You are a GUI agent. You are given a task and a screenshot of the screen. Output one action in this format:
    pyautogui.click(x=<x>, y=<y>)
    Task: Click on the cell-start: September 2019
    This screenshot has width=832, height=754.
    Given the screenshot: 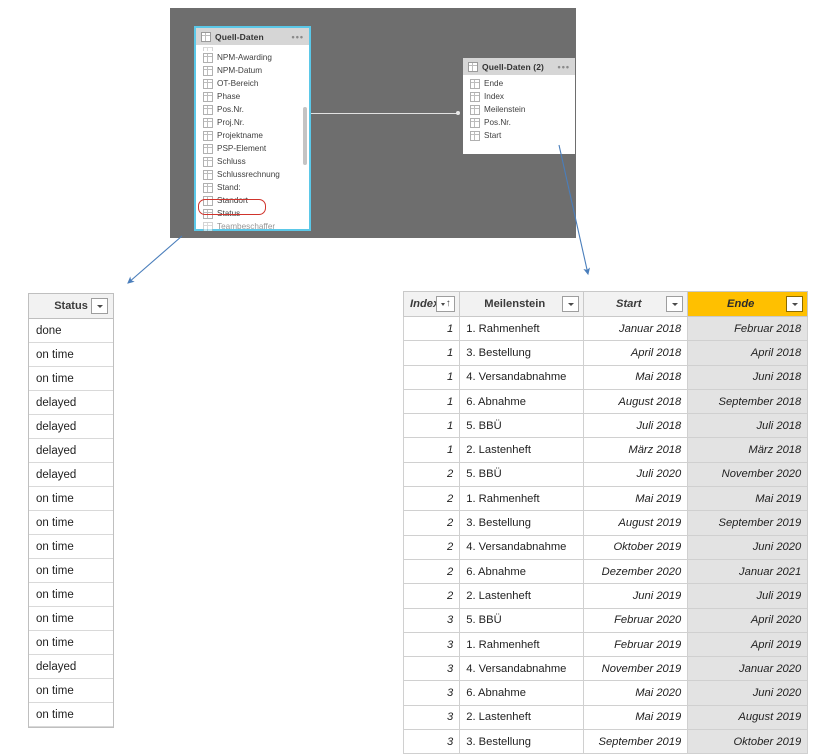 What is the action you would take?
    pyautogui.click(x=636, y=741)
    